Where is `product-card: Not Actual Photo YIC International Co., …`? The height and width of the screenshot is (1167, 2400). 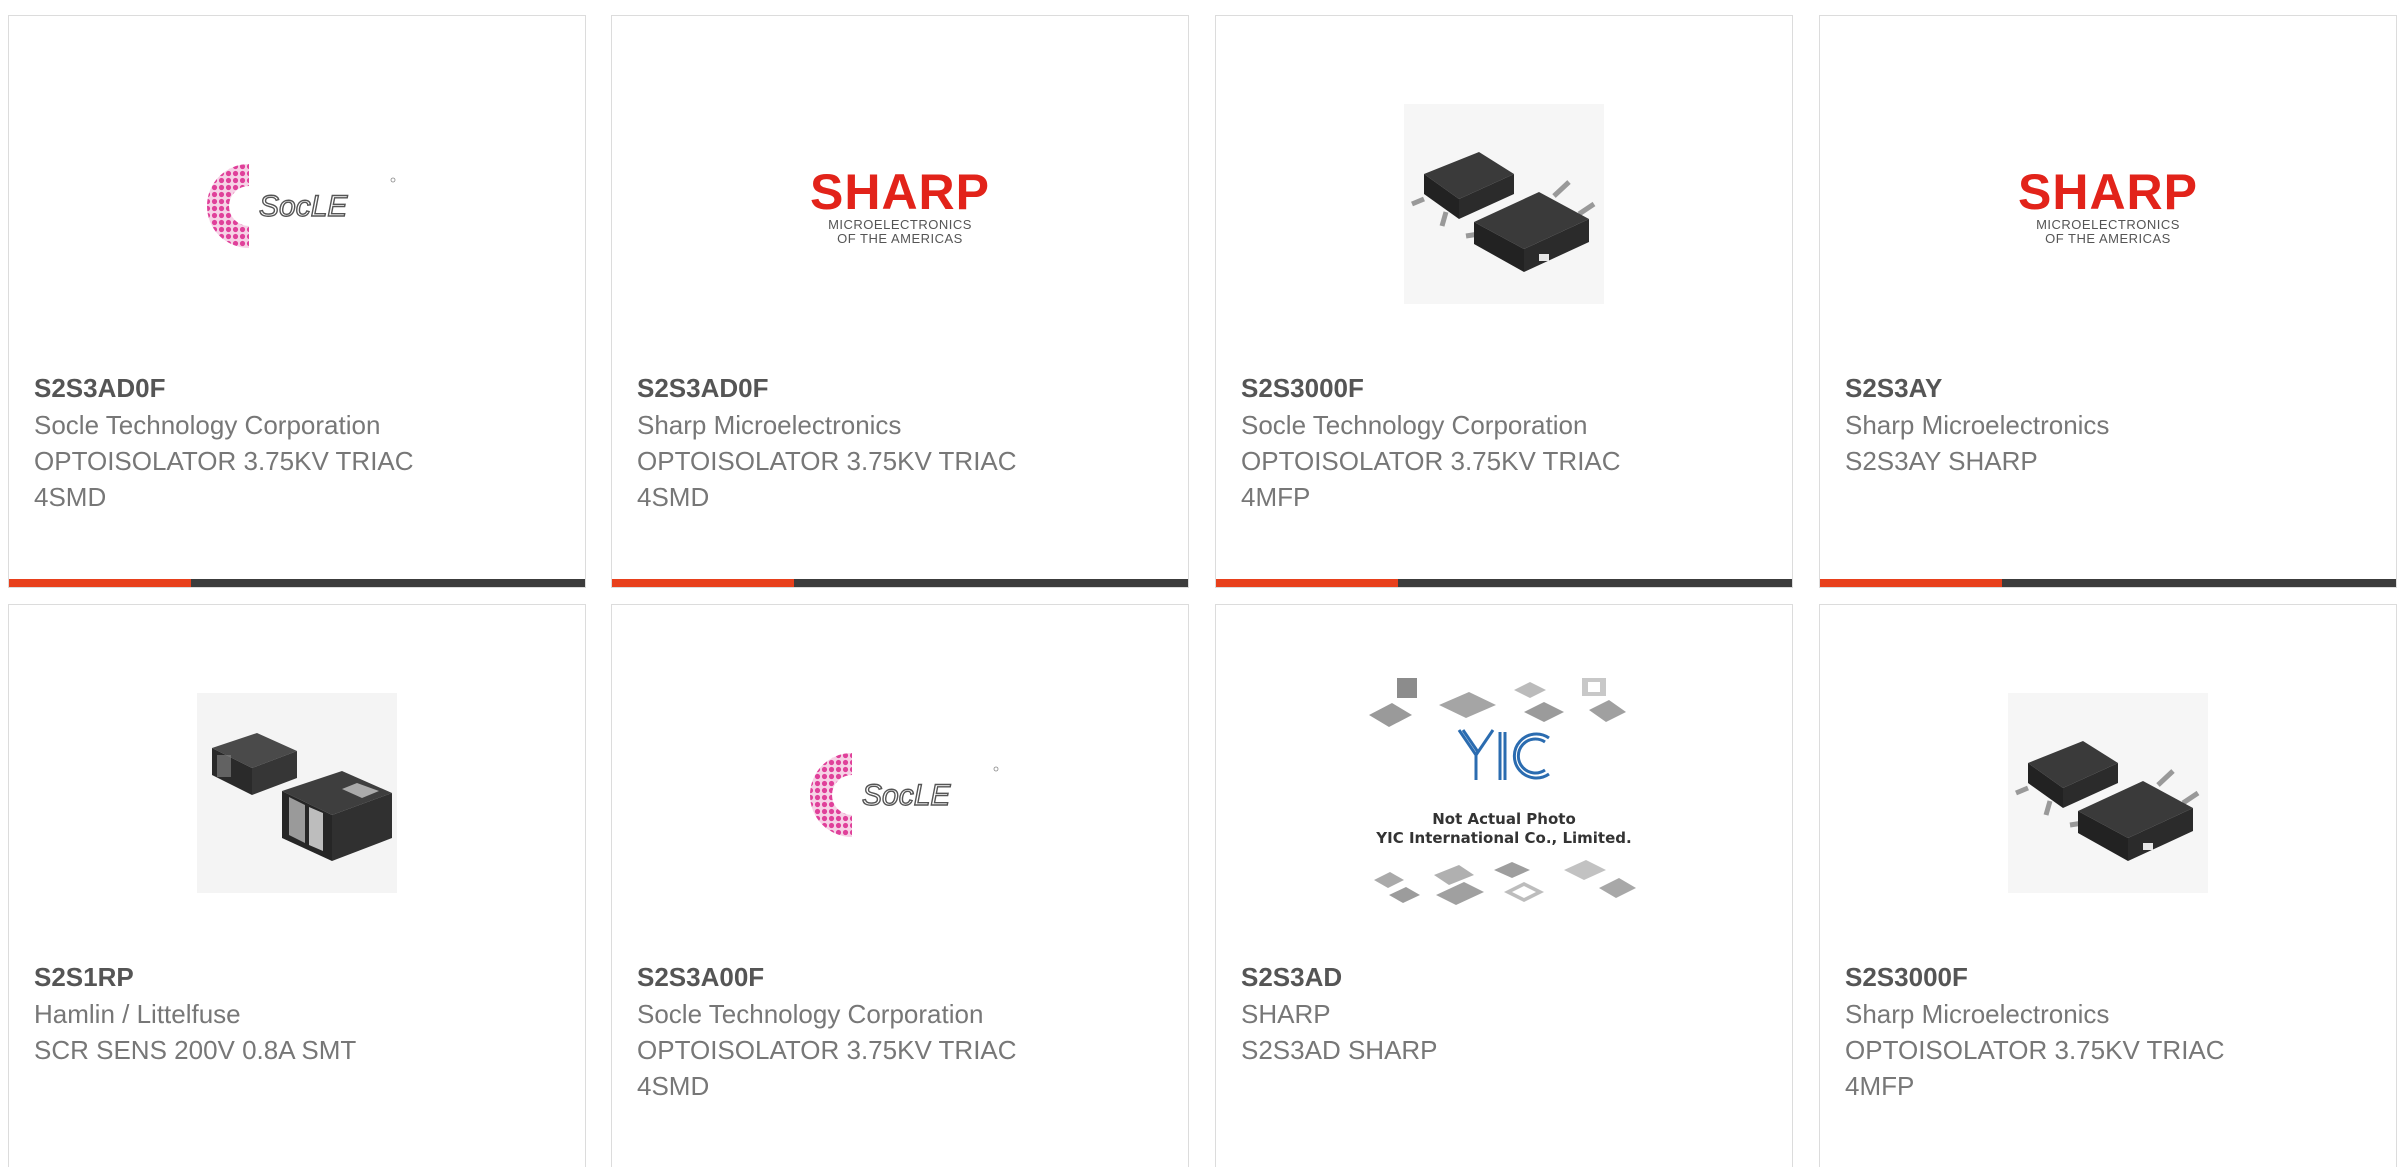
product-card: Not Actual Photo YIC International Co., … is located at coordinates (1504, 885).